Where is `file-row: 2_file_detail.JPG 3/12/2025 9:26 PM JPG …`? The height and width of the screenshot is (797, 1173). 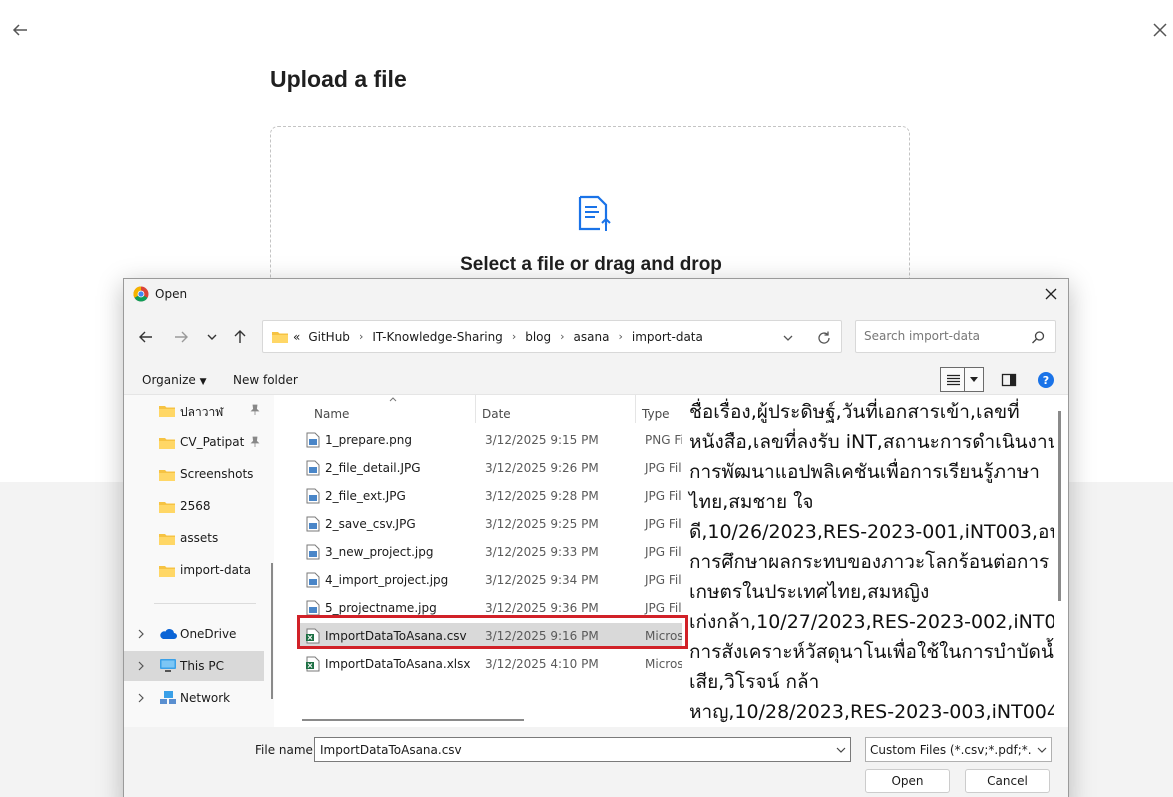 file-row: 2_file_detail.JPG 3/12/2025 9:26 PM JPG … is located at coordinates (491, 468).